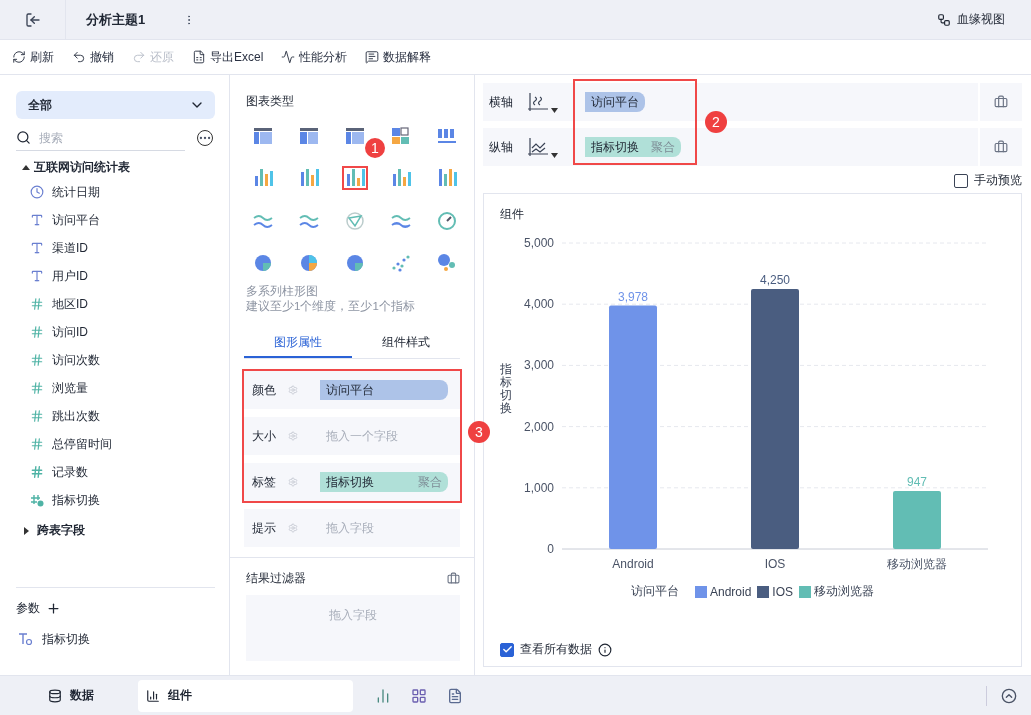 This screenshot has height=715, width=1031. I want to click on chart-type-option, so click(355, 178).